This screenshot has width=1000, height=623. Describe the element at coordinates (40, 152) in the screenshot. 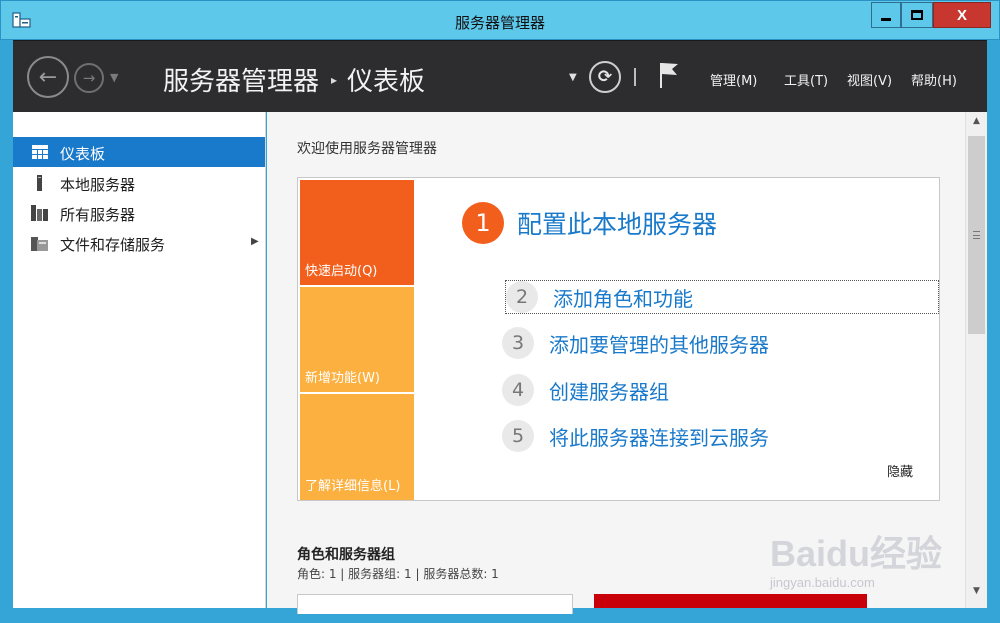

I see `dashboard-icon` at that location.